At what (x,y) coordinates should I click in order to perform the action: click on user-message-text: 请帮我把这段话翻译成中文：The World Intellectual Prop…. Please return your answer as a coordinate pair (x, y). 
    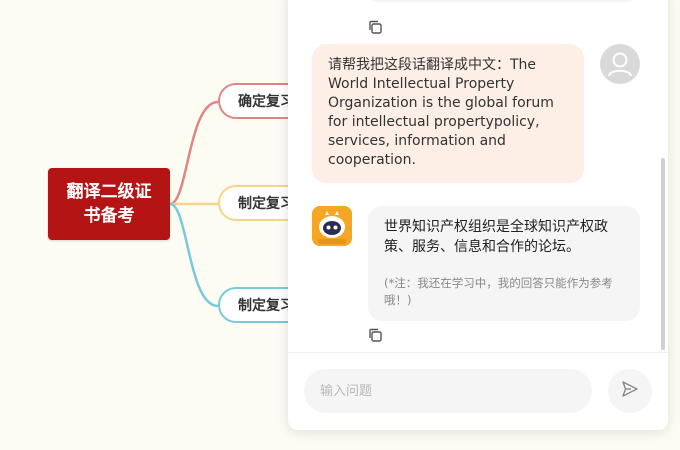
    Looking at the image, I should click on (441, 112).